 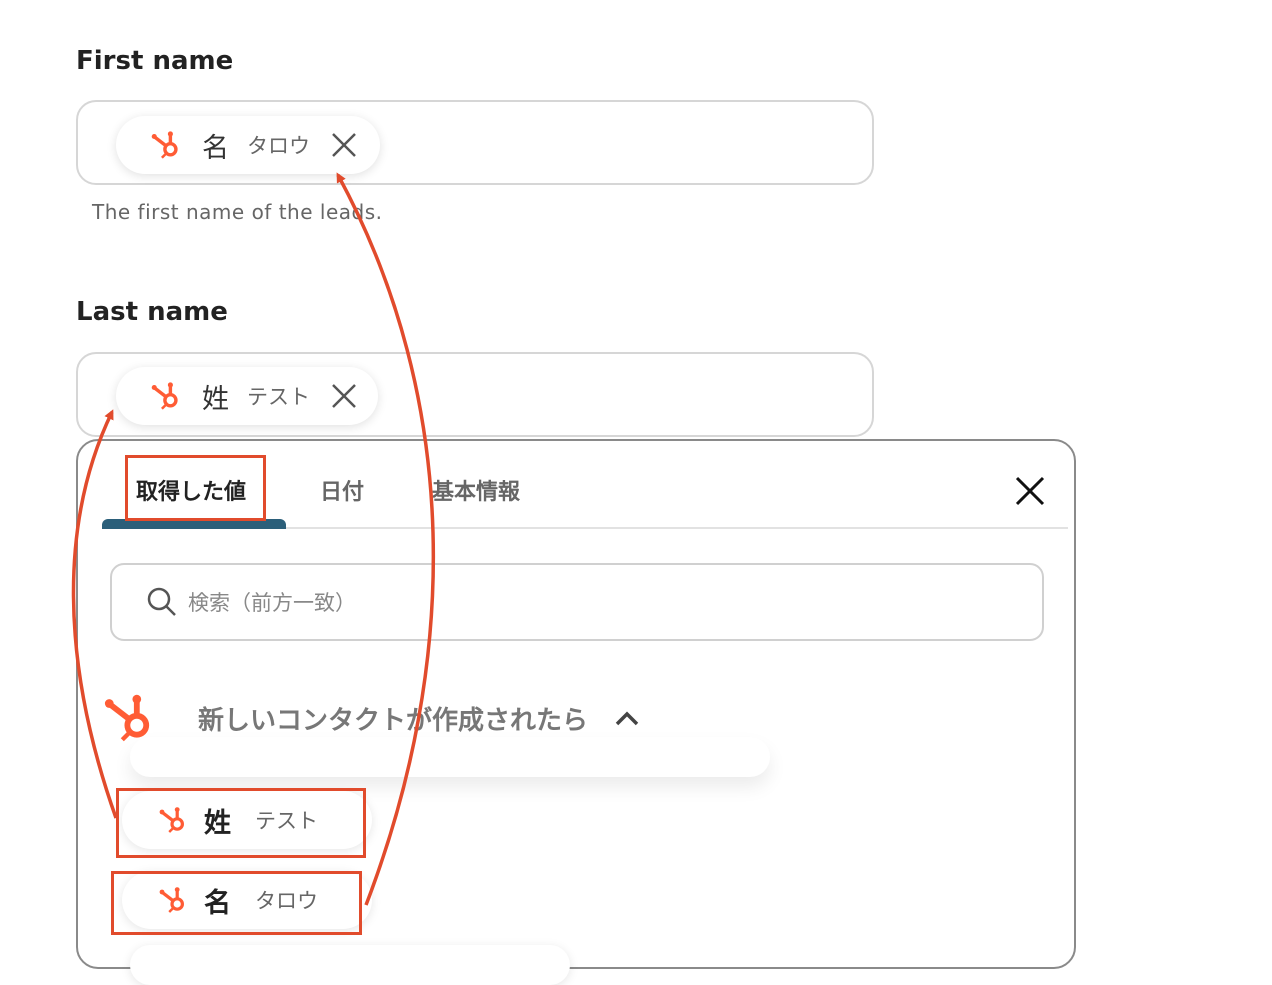 I want to click on annotation-box-first-name, so click(x=236, y=903).